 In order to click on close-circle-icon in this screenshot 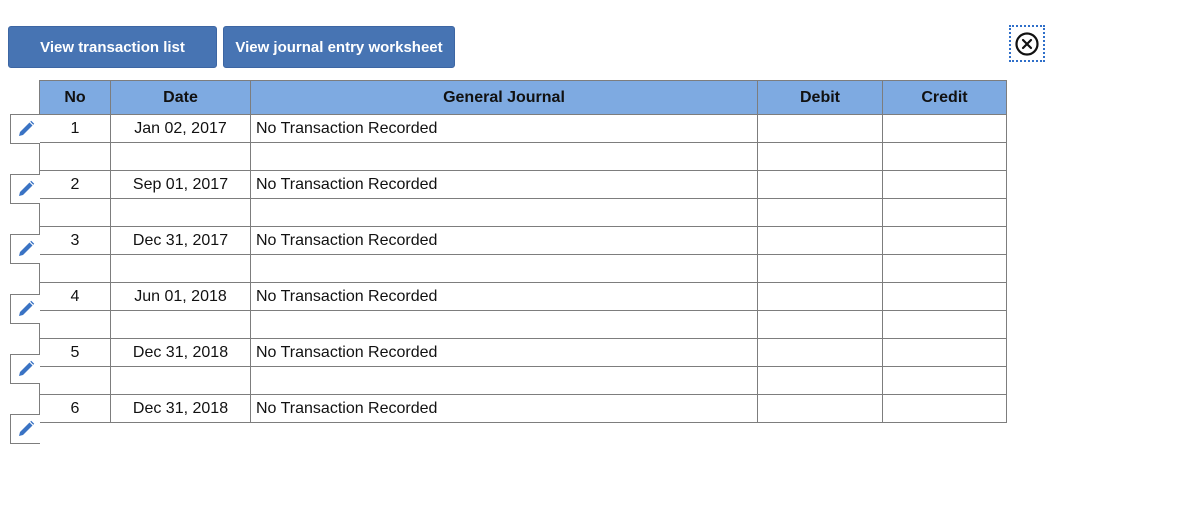, I will do `click(1027, 43)`.